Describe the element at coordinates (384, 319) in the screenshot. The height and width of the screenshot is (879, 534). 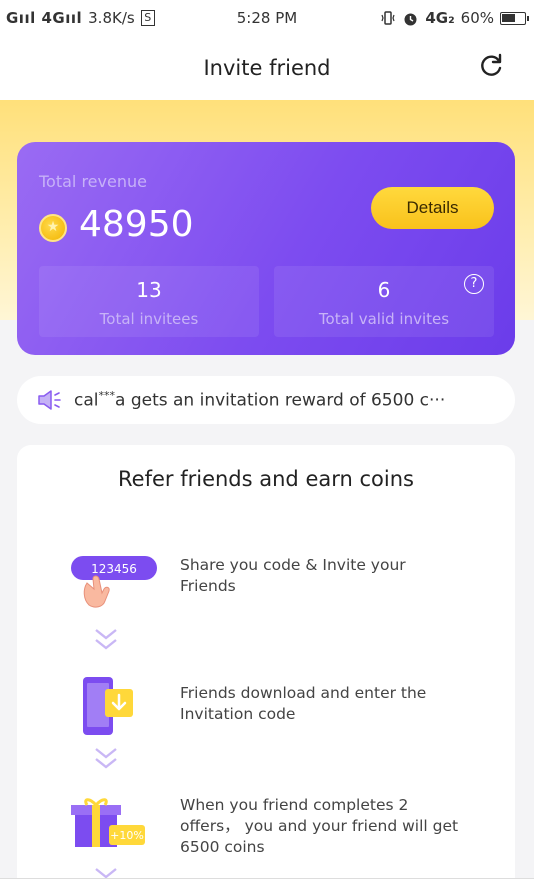
I see `stat-caption: Total valid invites` at that location.